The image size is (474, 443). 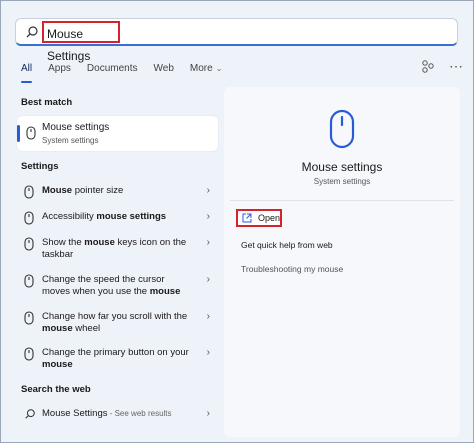 I want to click on settings-item-label: Show the mouse keys icon on the taskbar, so click(x=114, y=248).